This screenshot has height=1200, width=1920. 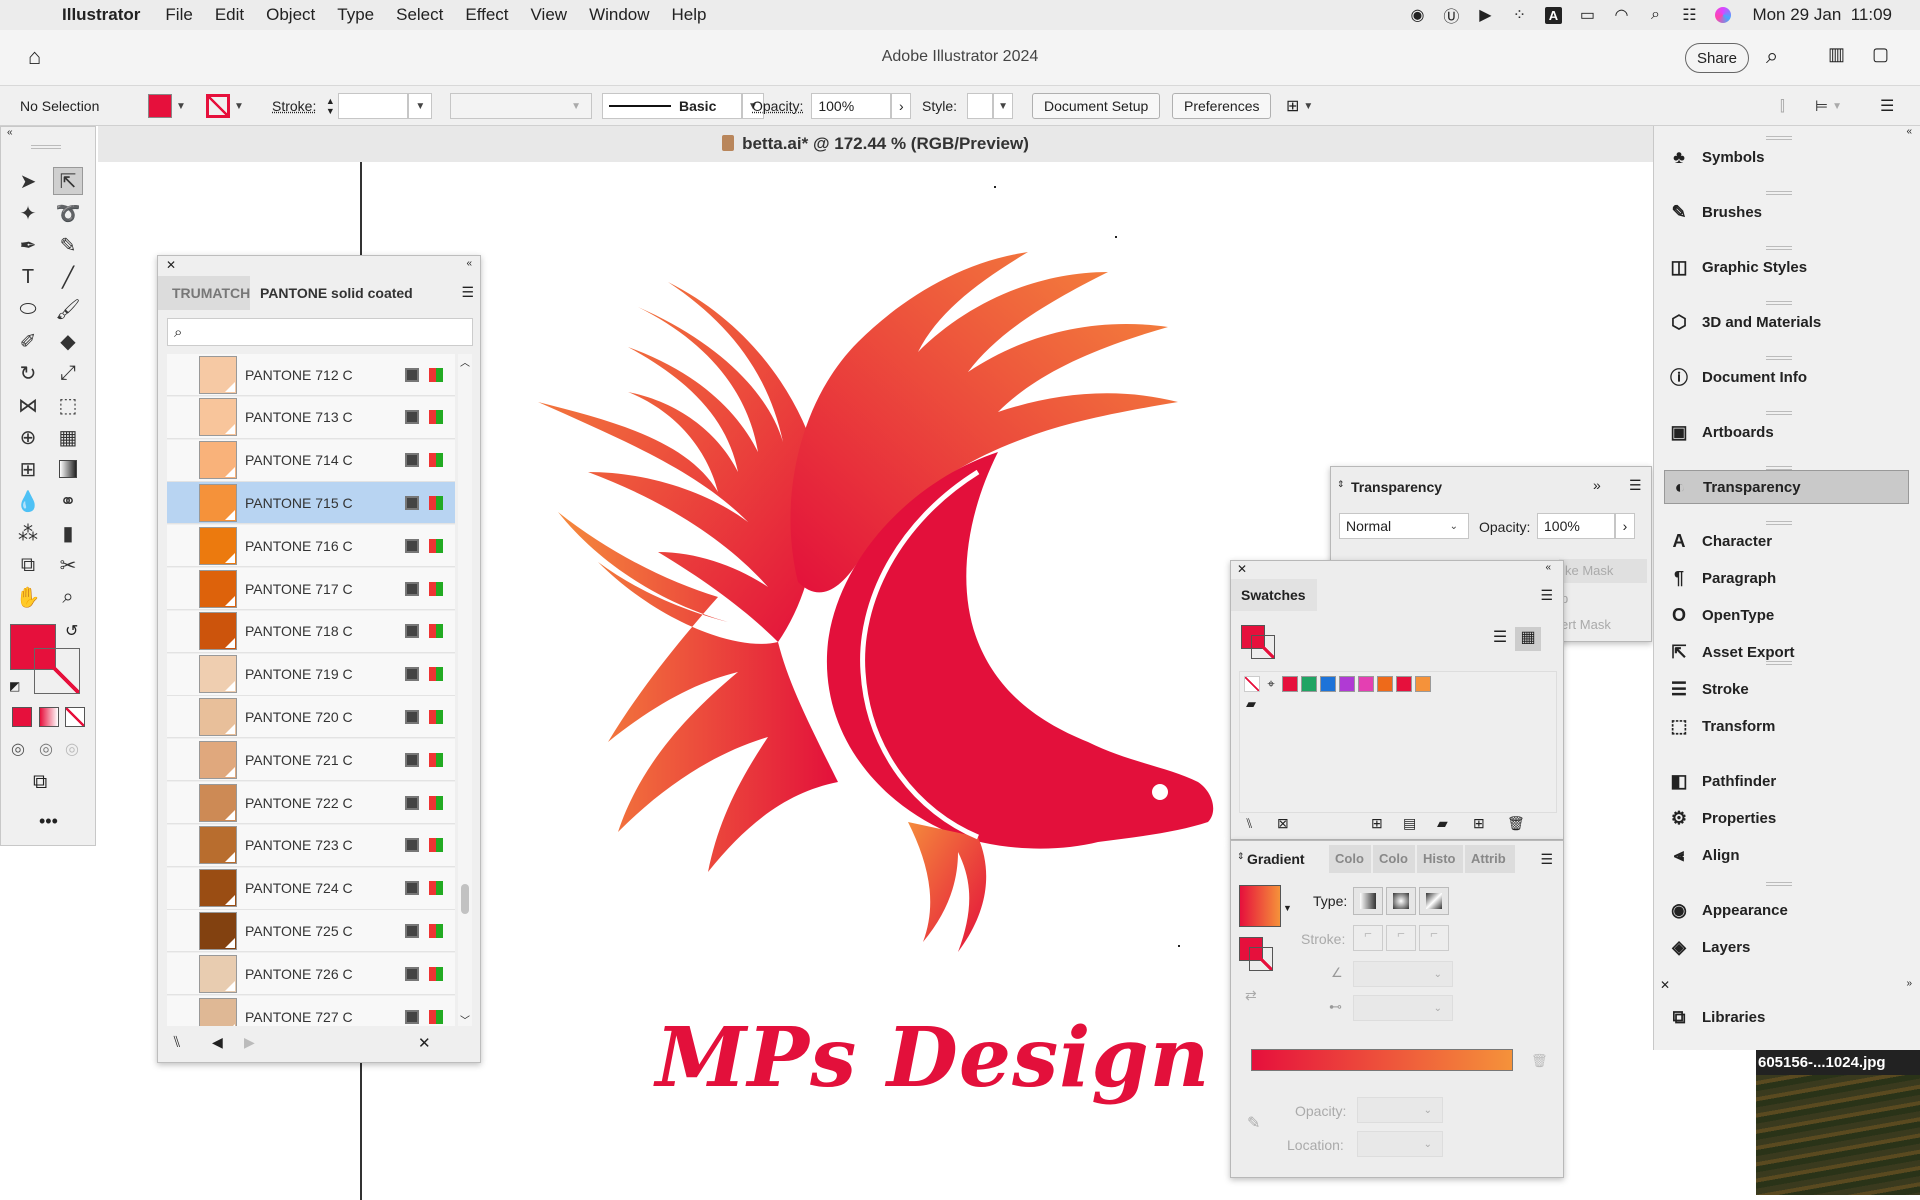 What do you see at coordinates (549, 15) in the screenshot?
I see `menu-view: View` at bounding box center [549, 15].